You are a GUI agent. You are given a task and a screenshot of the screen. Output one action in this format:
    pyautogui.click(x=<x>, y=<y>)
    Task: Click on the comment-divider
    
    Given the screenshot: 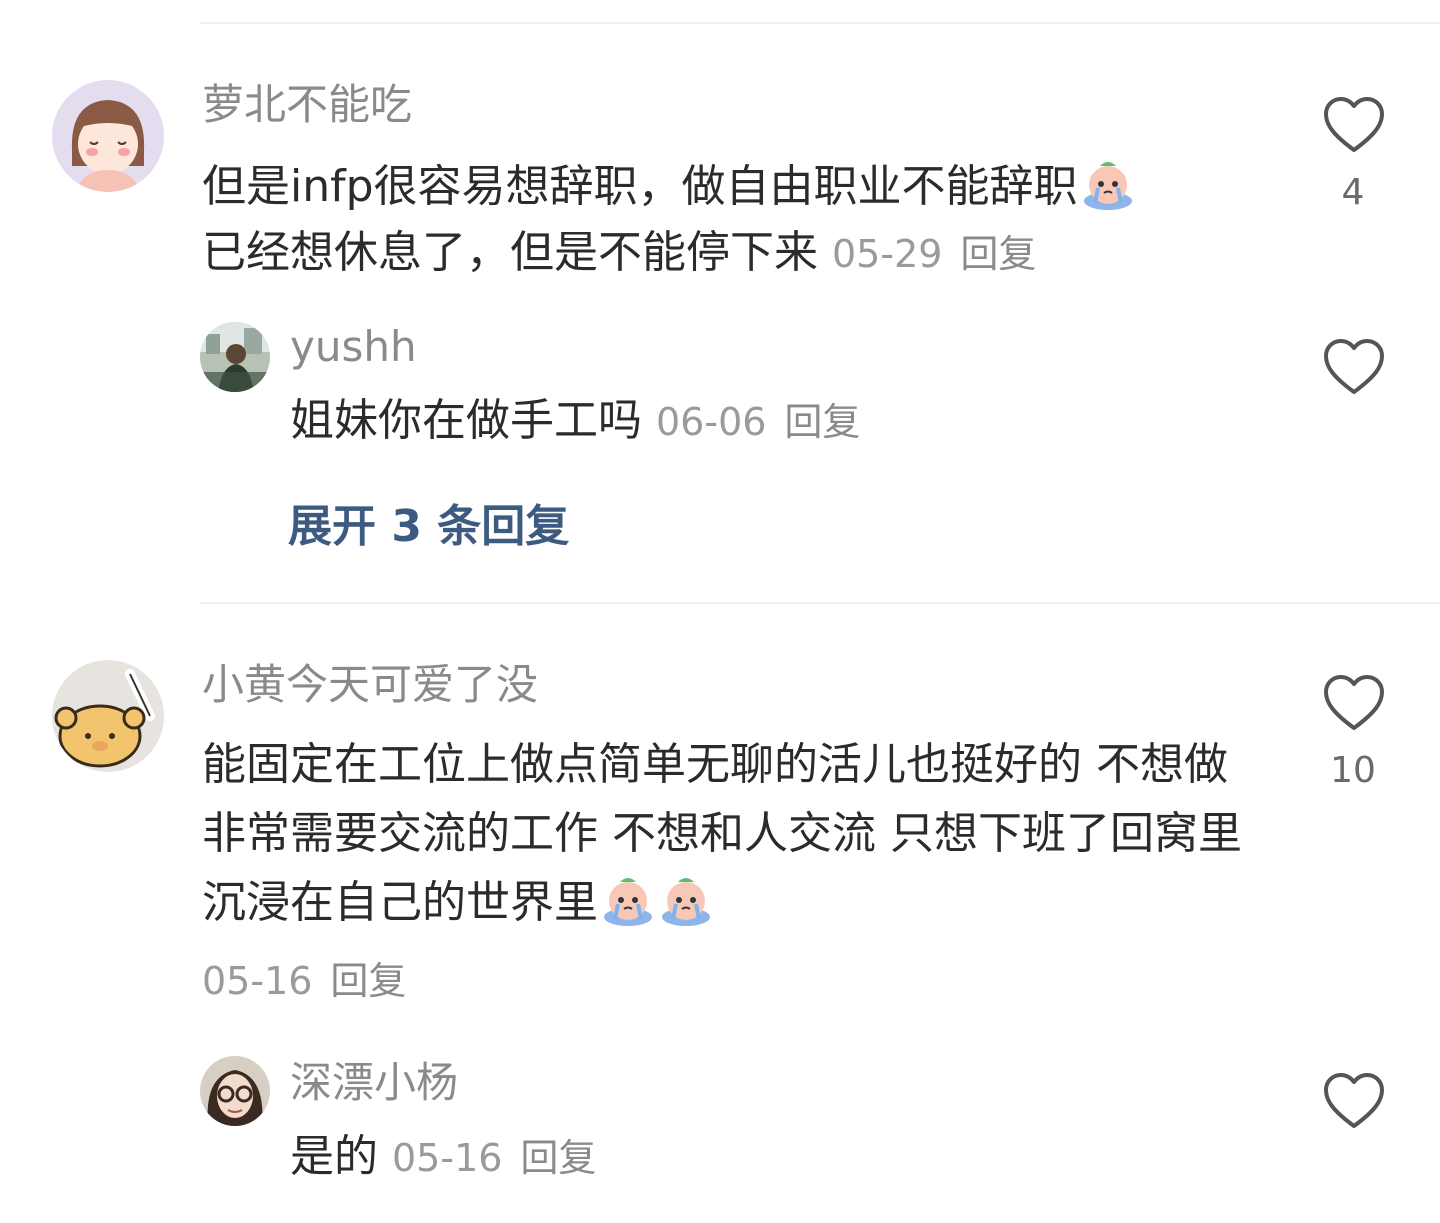 What is the action you would take?
    pyautogui.click(x=820, y=603)
    